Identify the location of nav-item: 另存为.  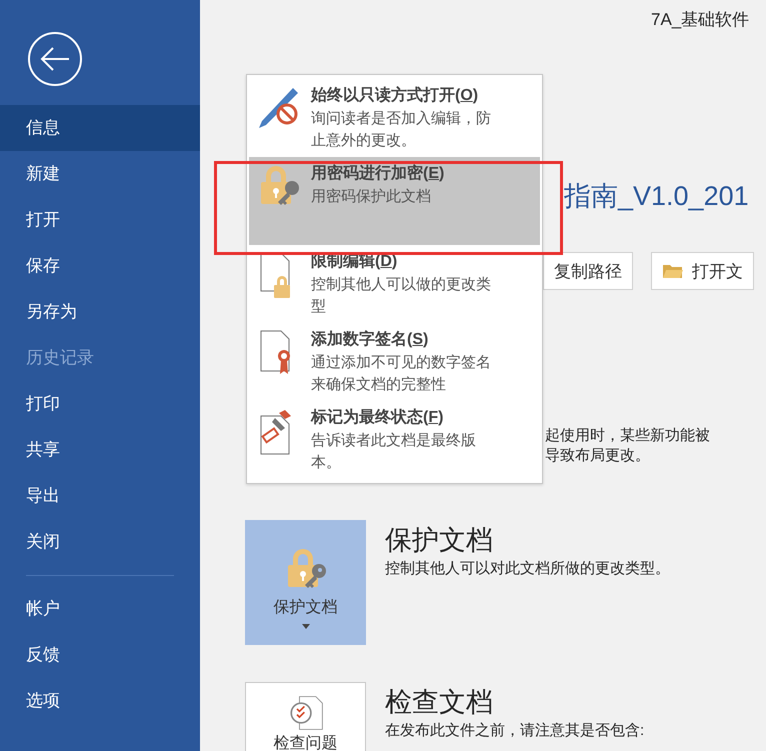
(100, 312).